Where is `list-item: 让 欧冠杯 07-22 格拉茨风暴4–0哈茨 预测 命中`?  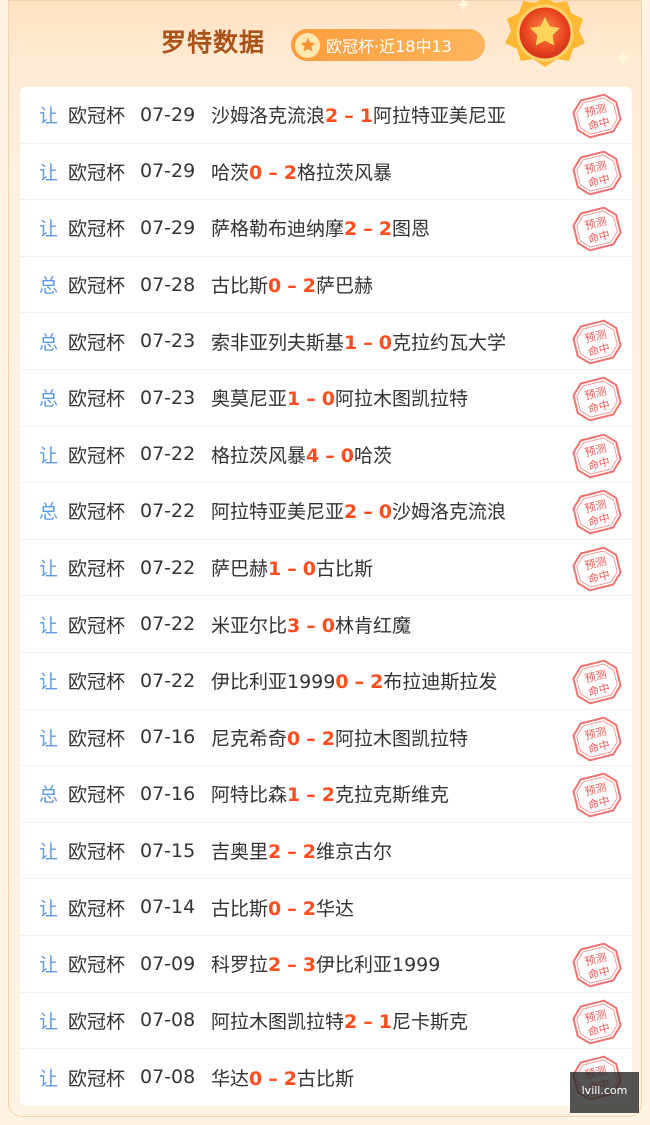 list-item: 让 欧冠杯 07-22 格拉茨风暴4–0哈茨 预测 命中 is located at coordinates (326, 455).